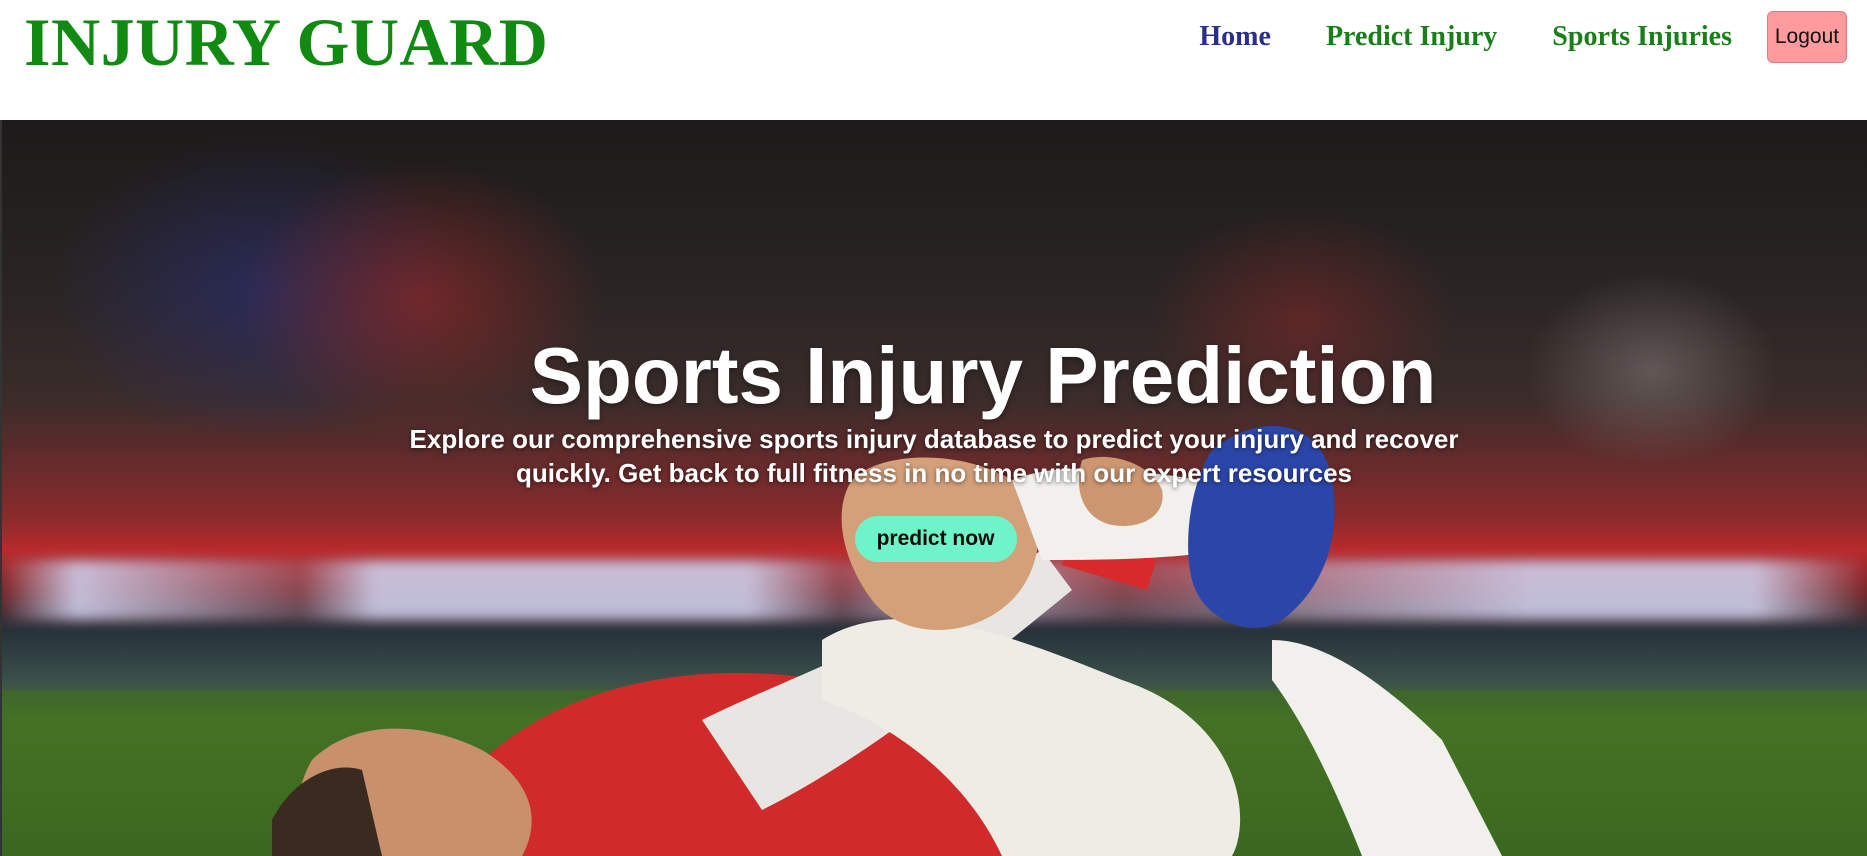 The height and width of the screenshot is (856, 1867). What do you see at coordinates (286, 42) in the screenshot?
I see `site-logo: INJURY GUARD` at bounding box center [286, 42].